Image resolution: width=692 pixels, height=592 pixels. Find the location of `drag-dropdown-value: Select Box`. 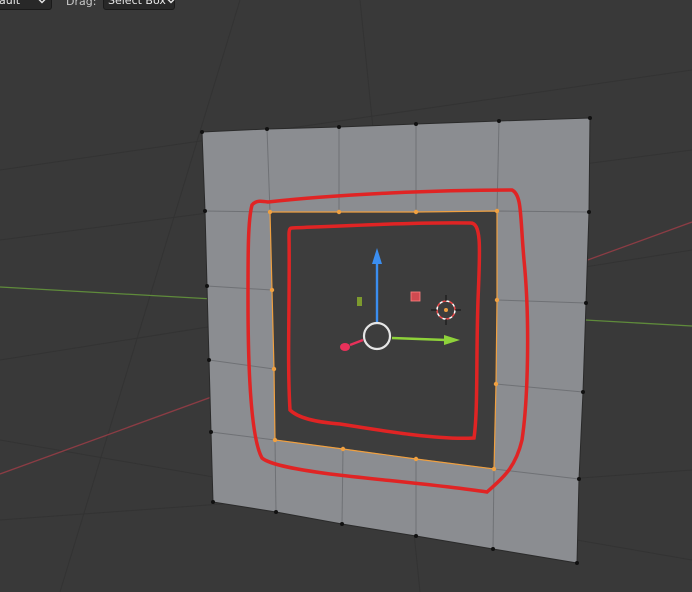

drag-dropdown-value: Select Box is located at coordinates (137, 3).